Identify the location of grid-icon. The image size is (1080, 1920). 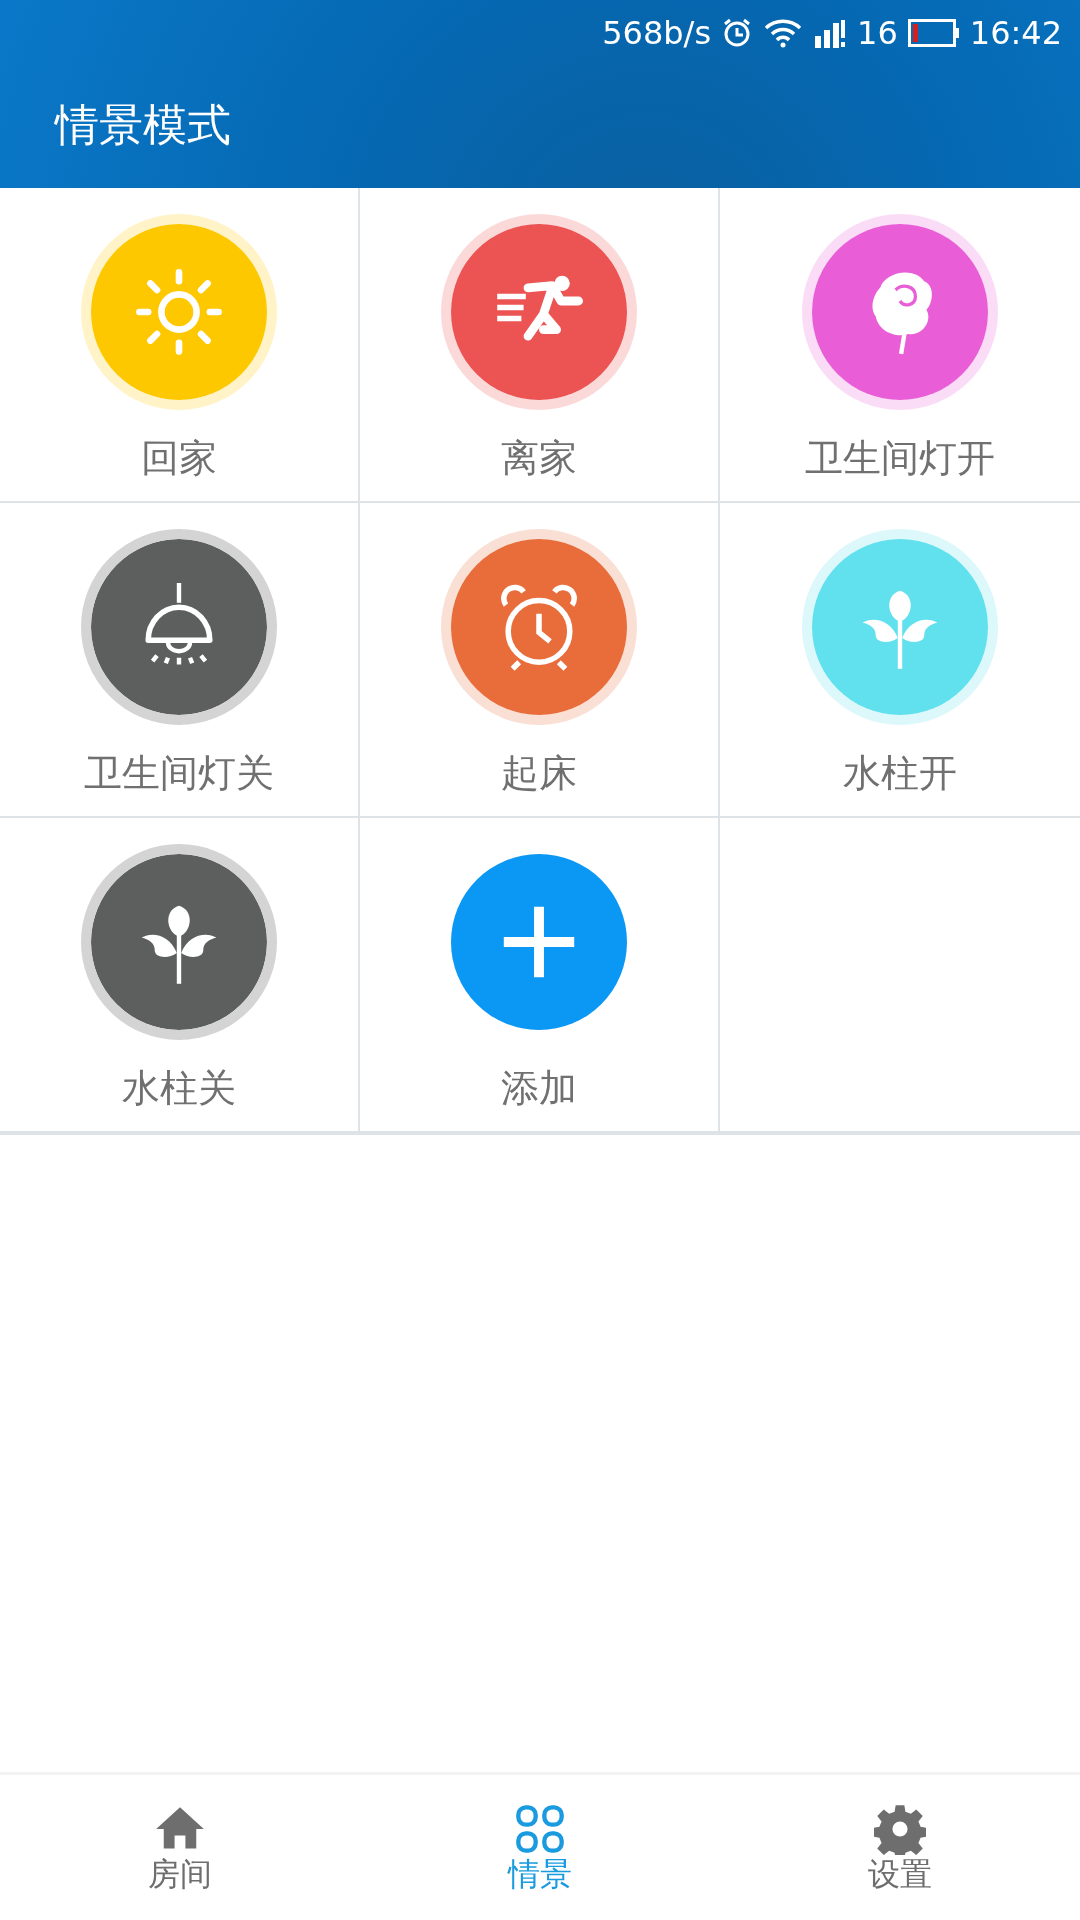
(540, 1828).